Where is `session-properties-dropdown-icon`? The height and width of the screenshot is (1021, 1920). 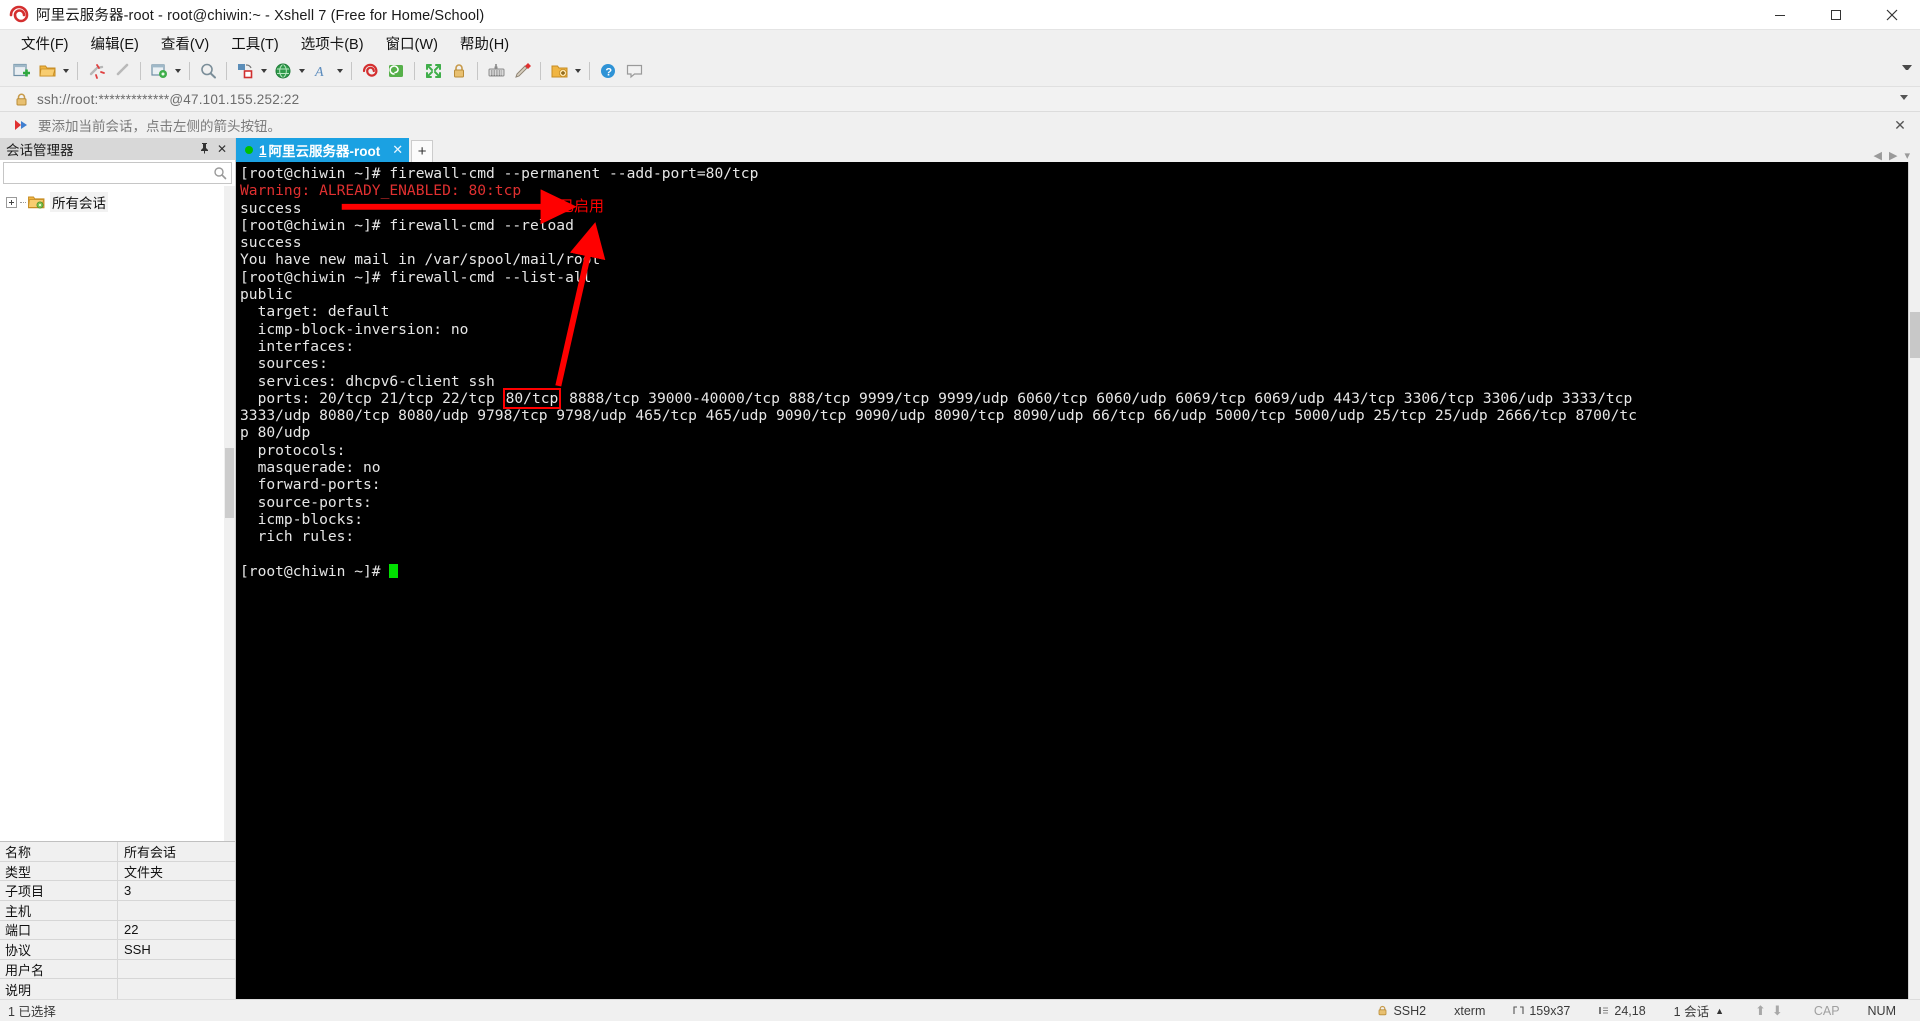
session-properties-dropdown-icon is located at coordinates (178, 71).